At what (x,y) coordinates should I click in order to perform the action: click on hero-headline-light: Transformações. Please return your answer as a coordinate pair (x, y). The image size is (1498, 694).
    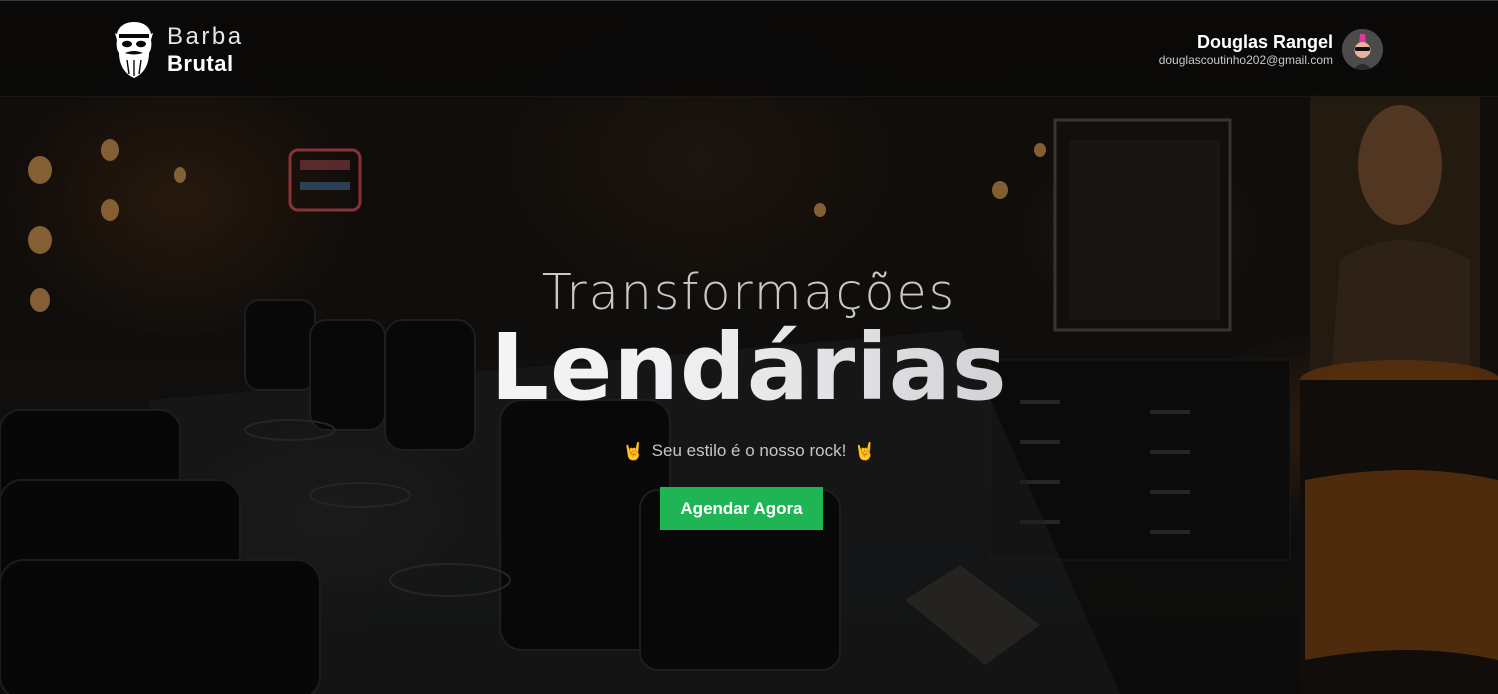
    Looking at the image, I should click on (749, 292).